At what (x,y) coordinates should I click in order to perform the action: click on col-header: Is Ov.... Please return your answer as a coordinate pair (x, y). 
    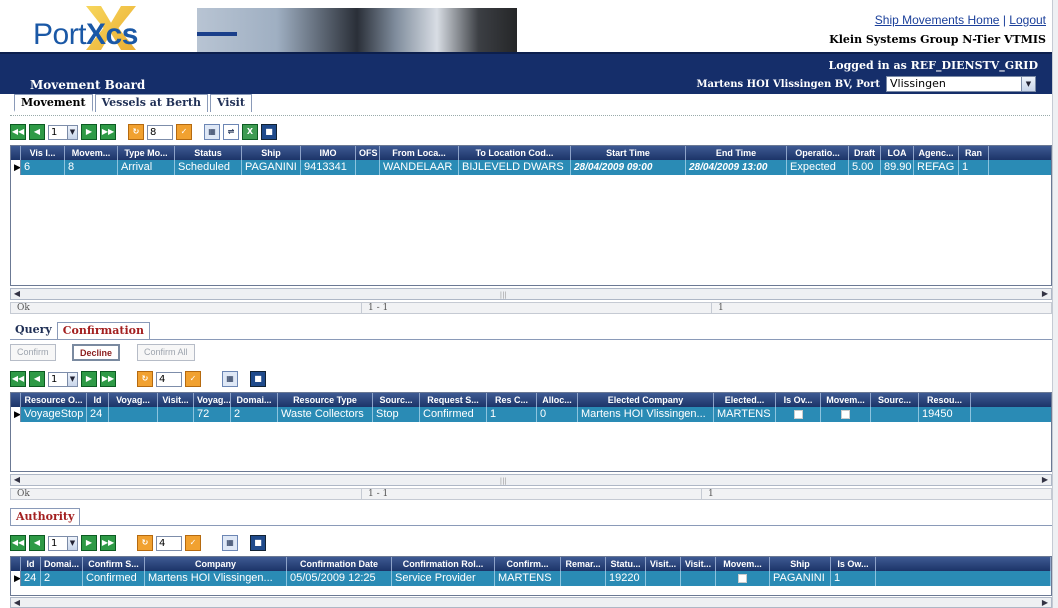
    Looking at the image, I should click on (798, 400).